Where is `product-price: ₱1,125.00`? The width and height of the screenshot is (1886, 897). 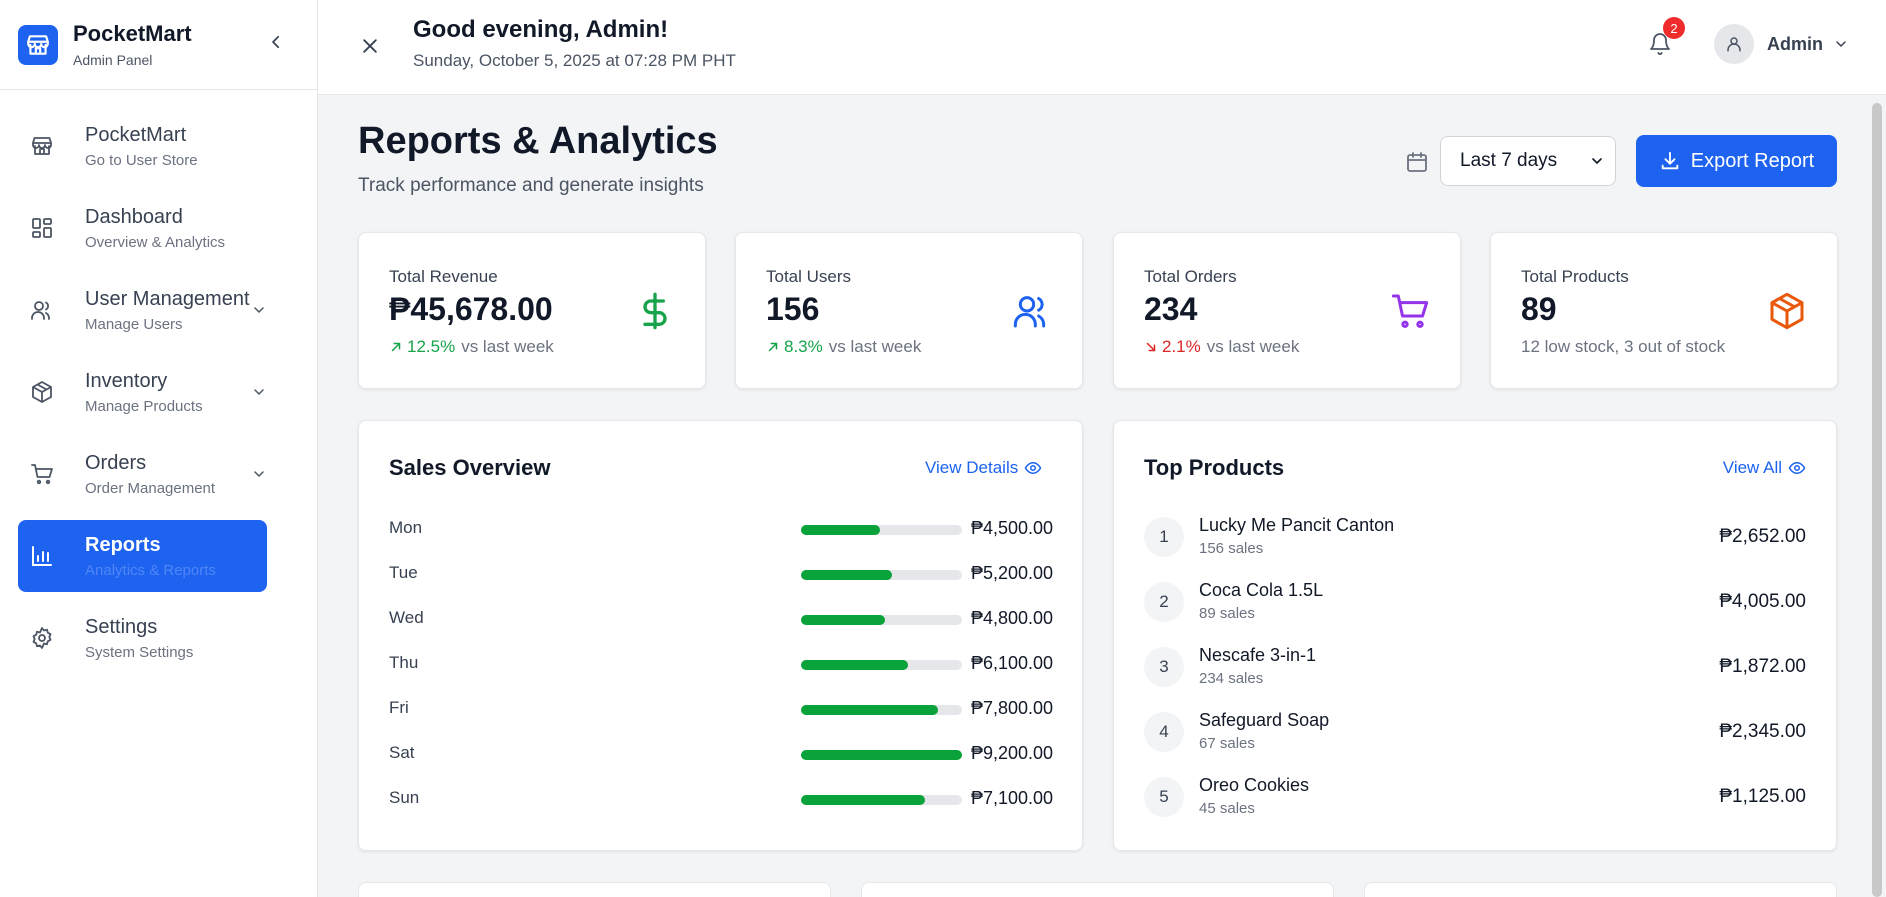
product-price: ₱1,125.00 is located at coordinates (1762, 796).